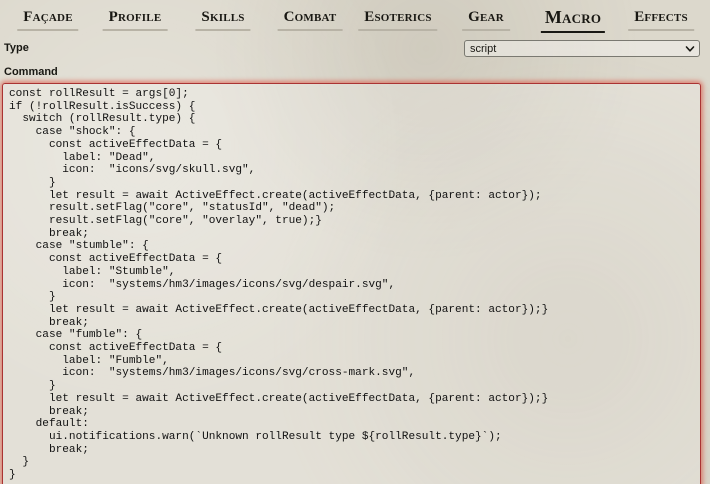  I want to click on tab-combat: Combat, so click(310, 20).